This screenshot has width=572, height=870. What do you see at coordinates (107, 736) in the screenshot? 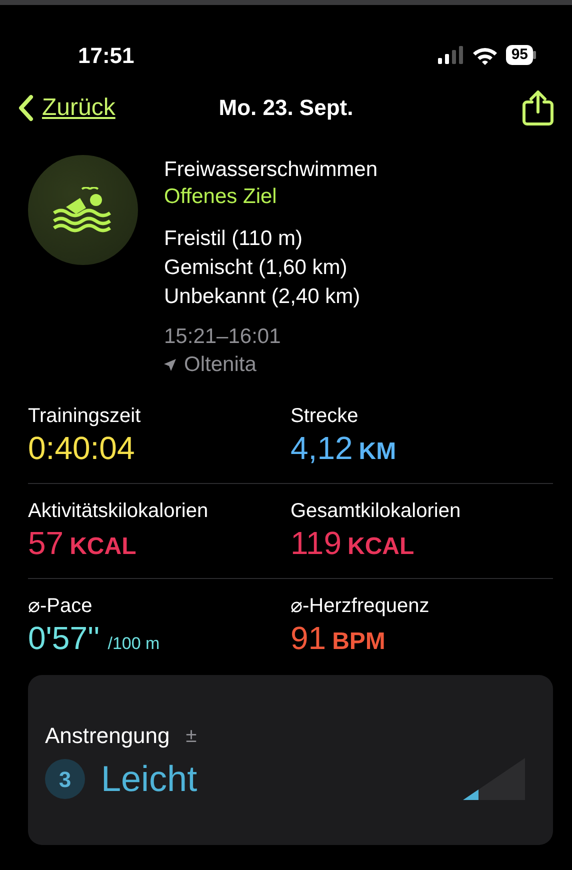
I see `effort-title: Anstrengung` at bounding box center [107, 736].